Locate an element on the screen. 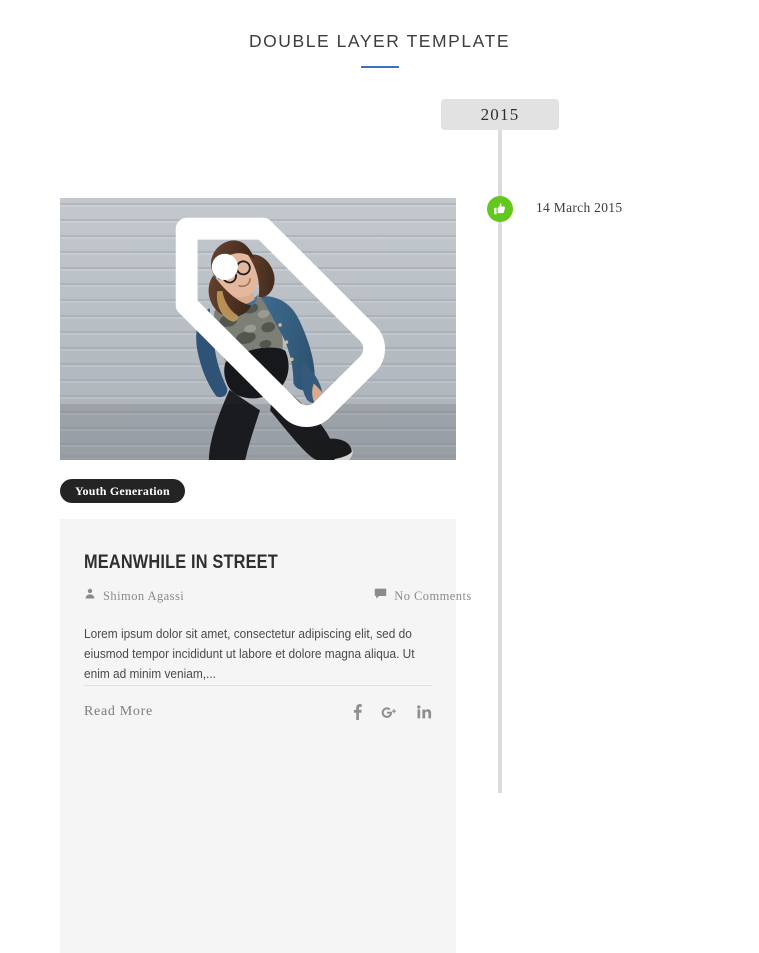 This screenshot has height=953, width=759. user-icon is located at coordinates (90, 596).